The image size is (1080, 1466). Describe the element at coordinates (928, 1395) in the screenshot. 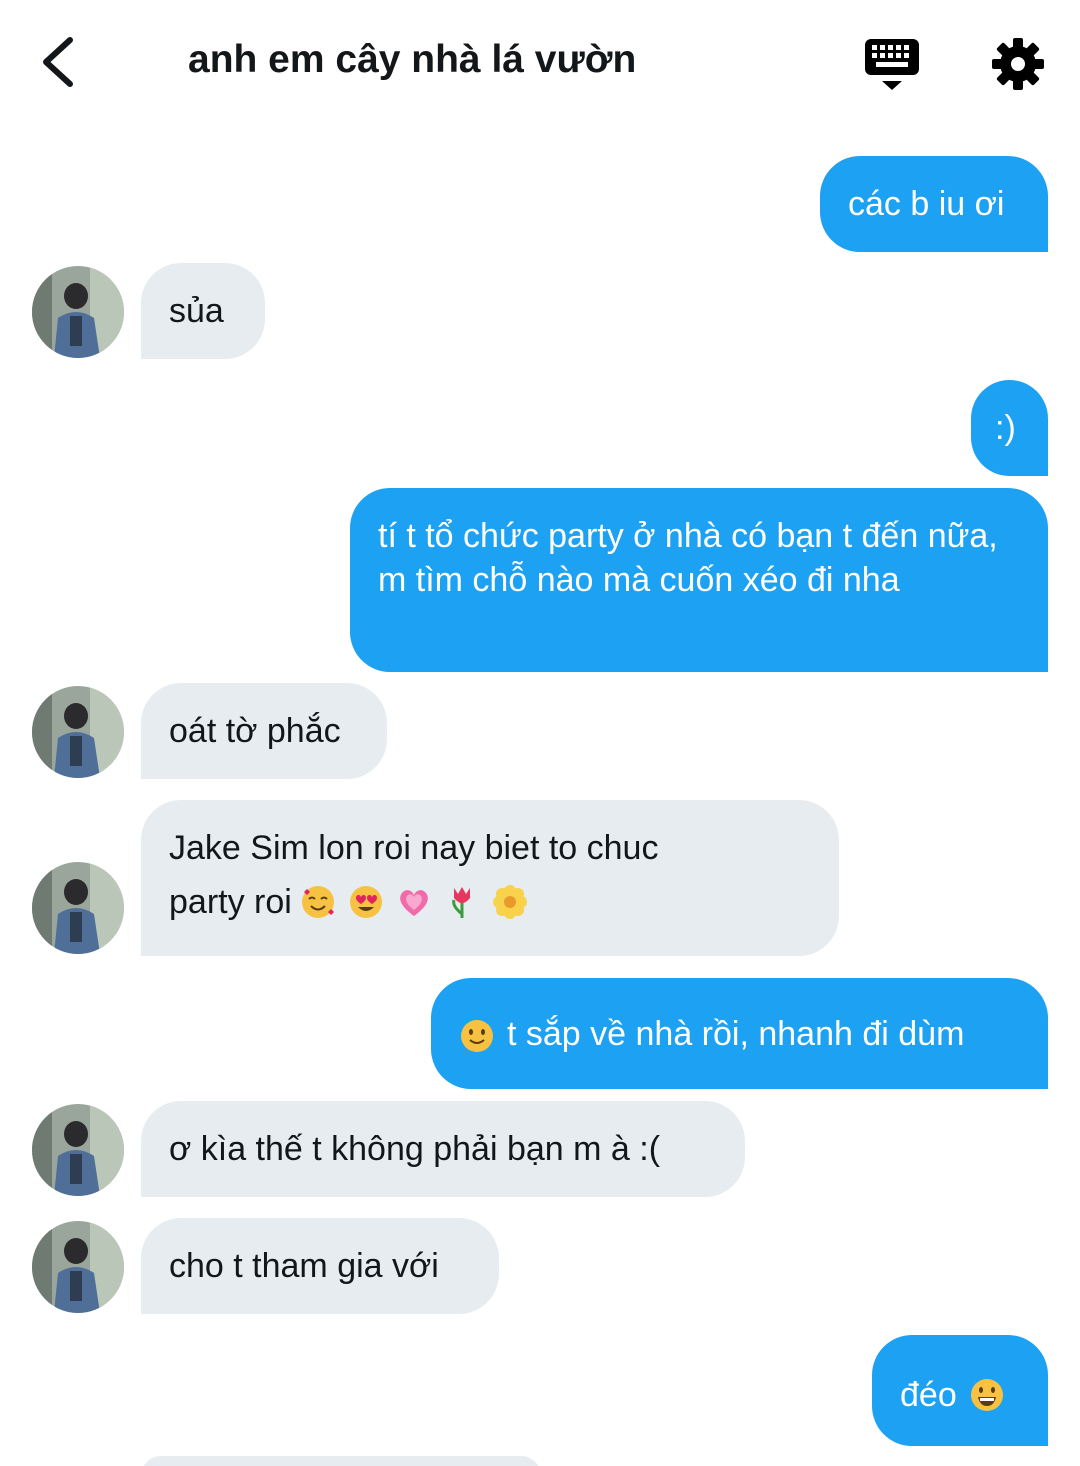

I see `message-text: đéo` at that location.